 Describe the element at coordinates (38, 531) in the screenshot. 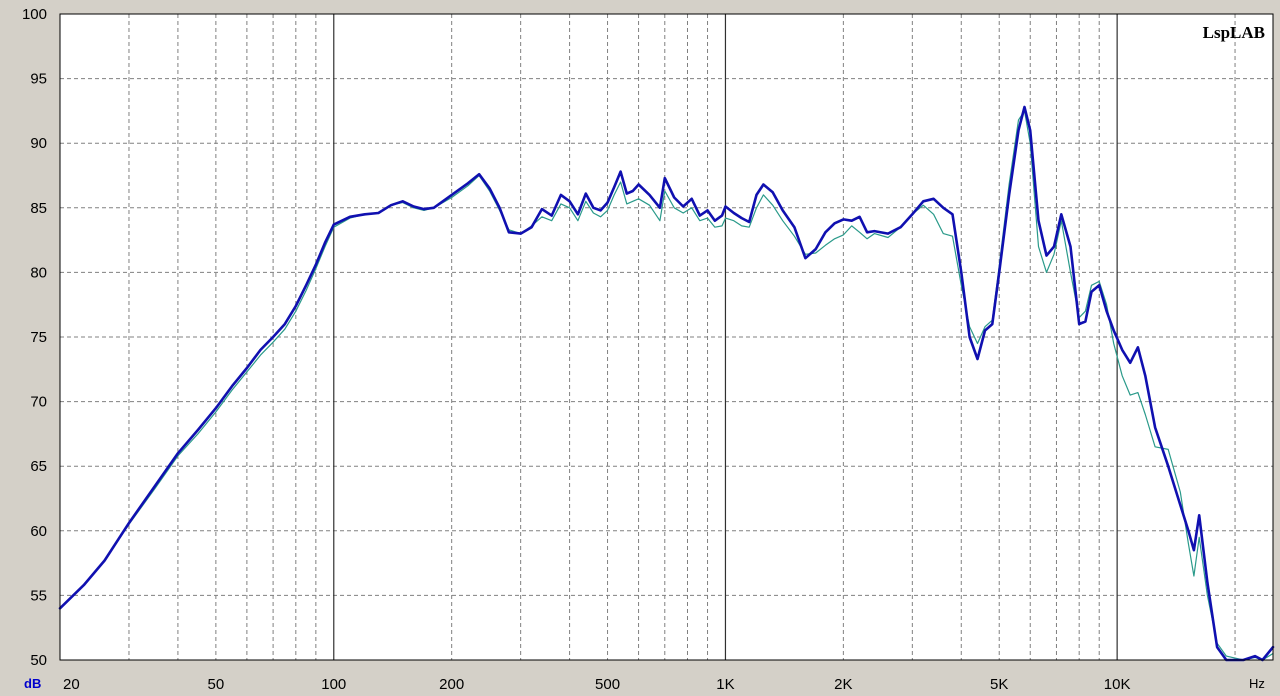

I see `y-tick-label: 60` at that location.